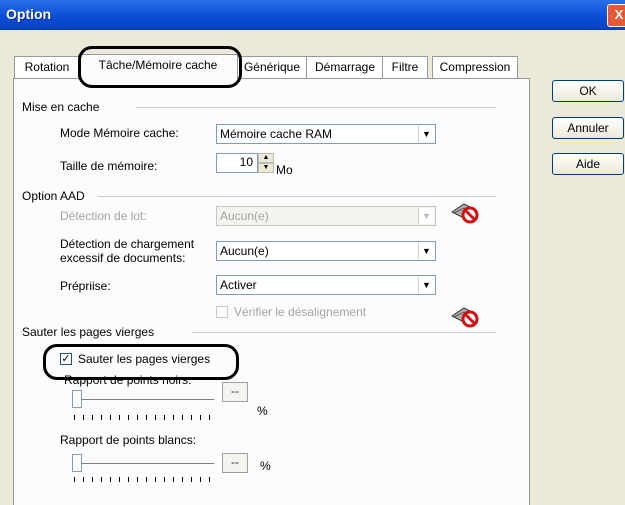 This screenshot has width=625, height=505. I want to click on cache-group-label: Mise en cache, so click(61, 107).